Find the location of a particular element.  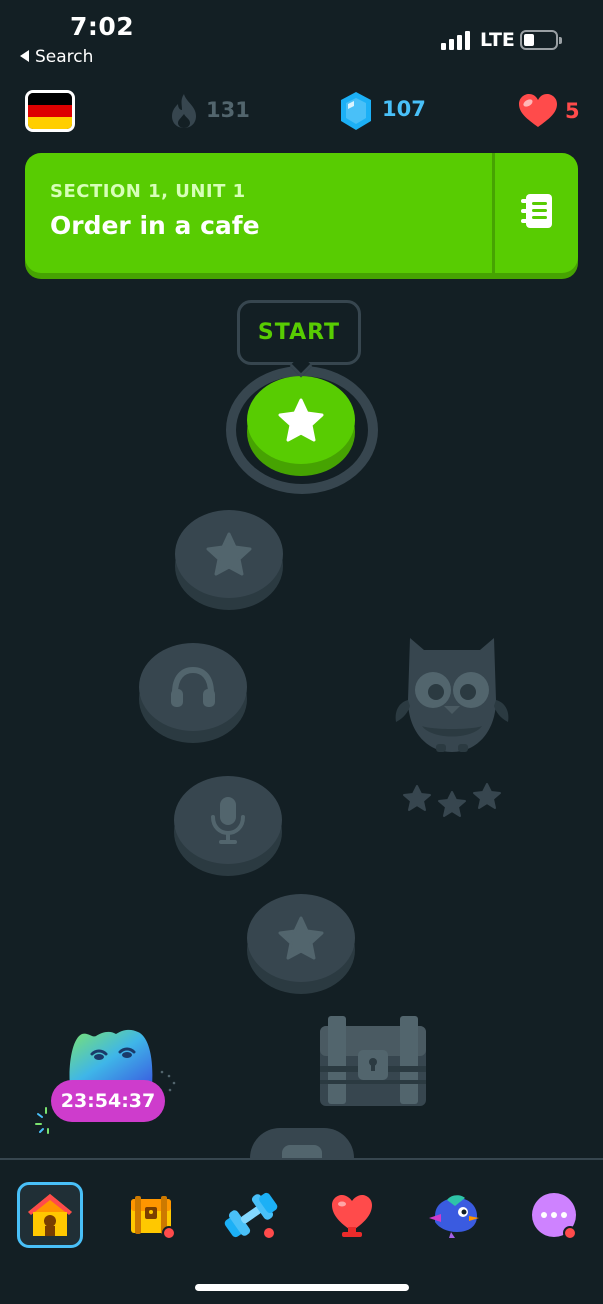

signal-icon is located at coordinates (457, 40).